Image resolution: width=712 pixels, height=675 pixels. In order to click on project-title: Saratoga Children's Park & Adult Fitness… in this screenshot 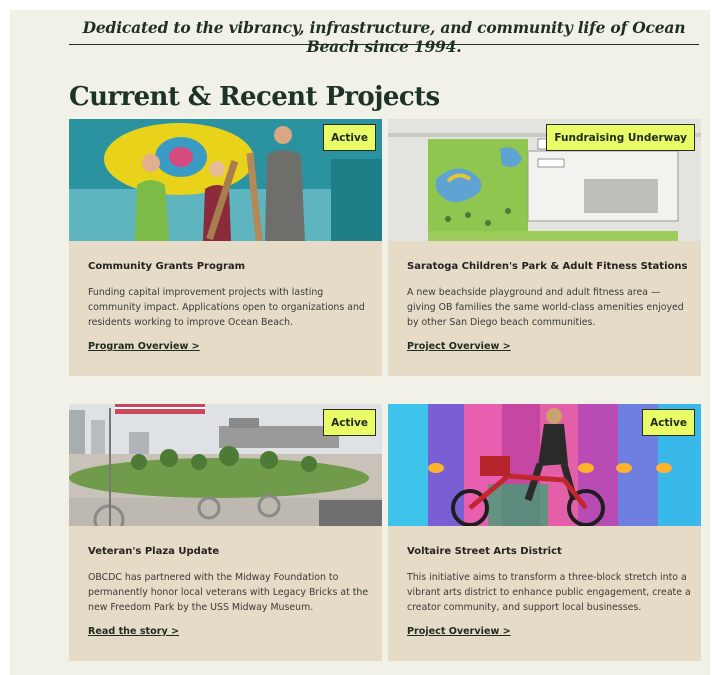, I will do `click(547, 266)`.